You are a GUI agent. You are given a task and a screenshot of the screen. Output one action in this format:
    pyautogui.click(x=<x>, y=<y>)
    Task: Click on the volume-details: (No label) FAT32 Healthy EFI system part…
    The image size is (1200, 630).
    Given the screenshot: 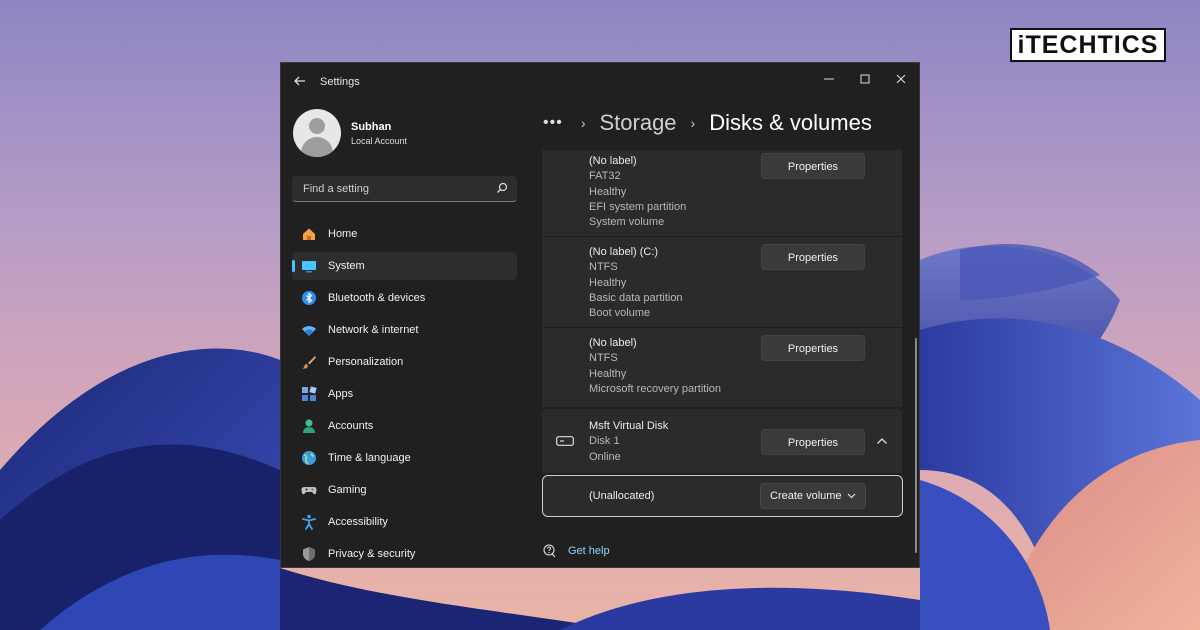 What is the action you would take?
    pyautogui.click(x=637, y=192)
    